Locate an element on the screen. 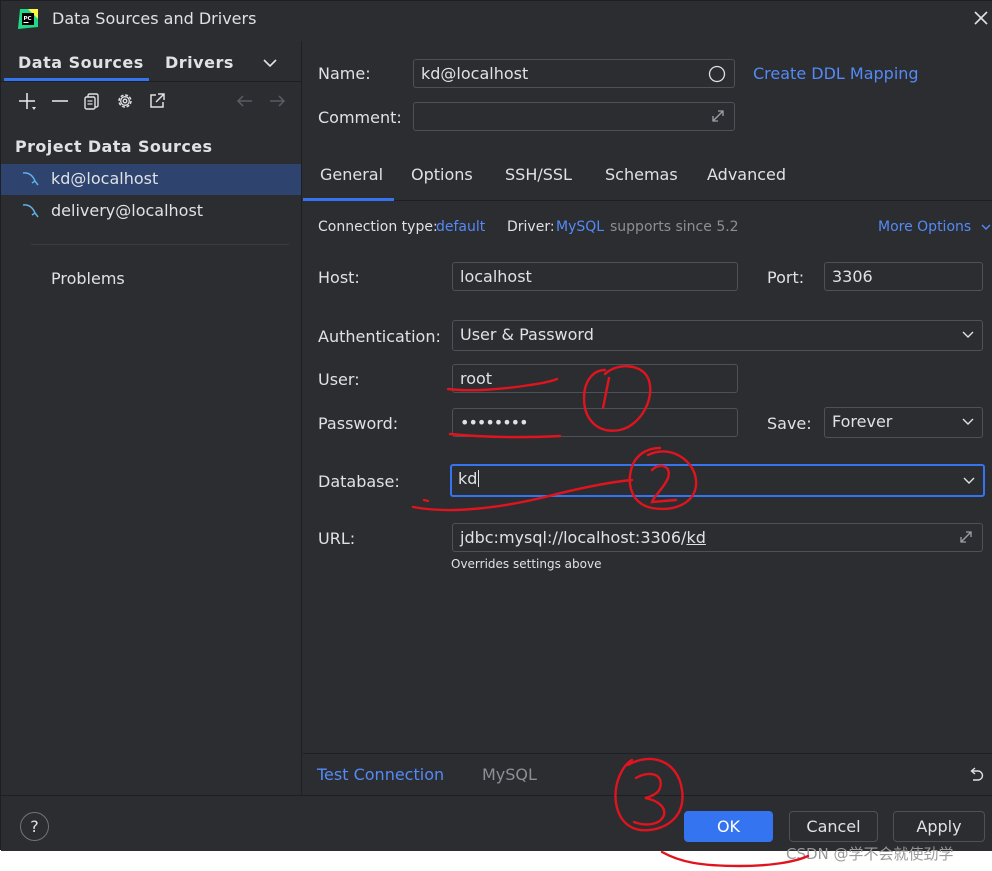 The height and width of the screenshot is (871, 992). host-value: localhost is located at coordinates (496, 276).